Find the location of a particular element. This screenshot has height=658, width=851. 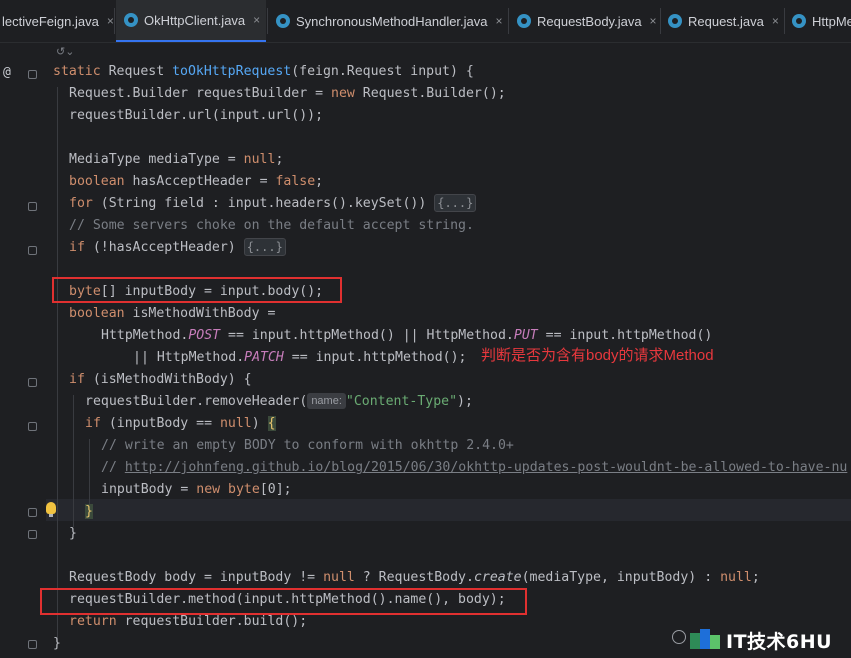

code-line-8: if (!hasAcceptHeader) {...} is located at coordinates (177, 248).